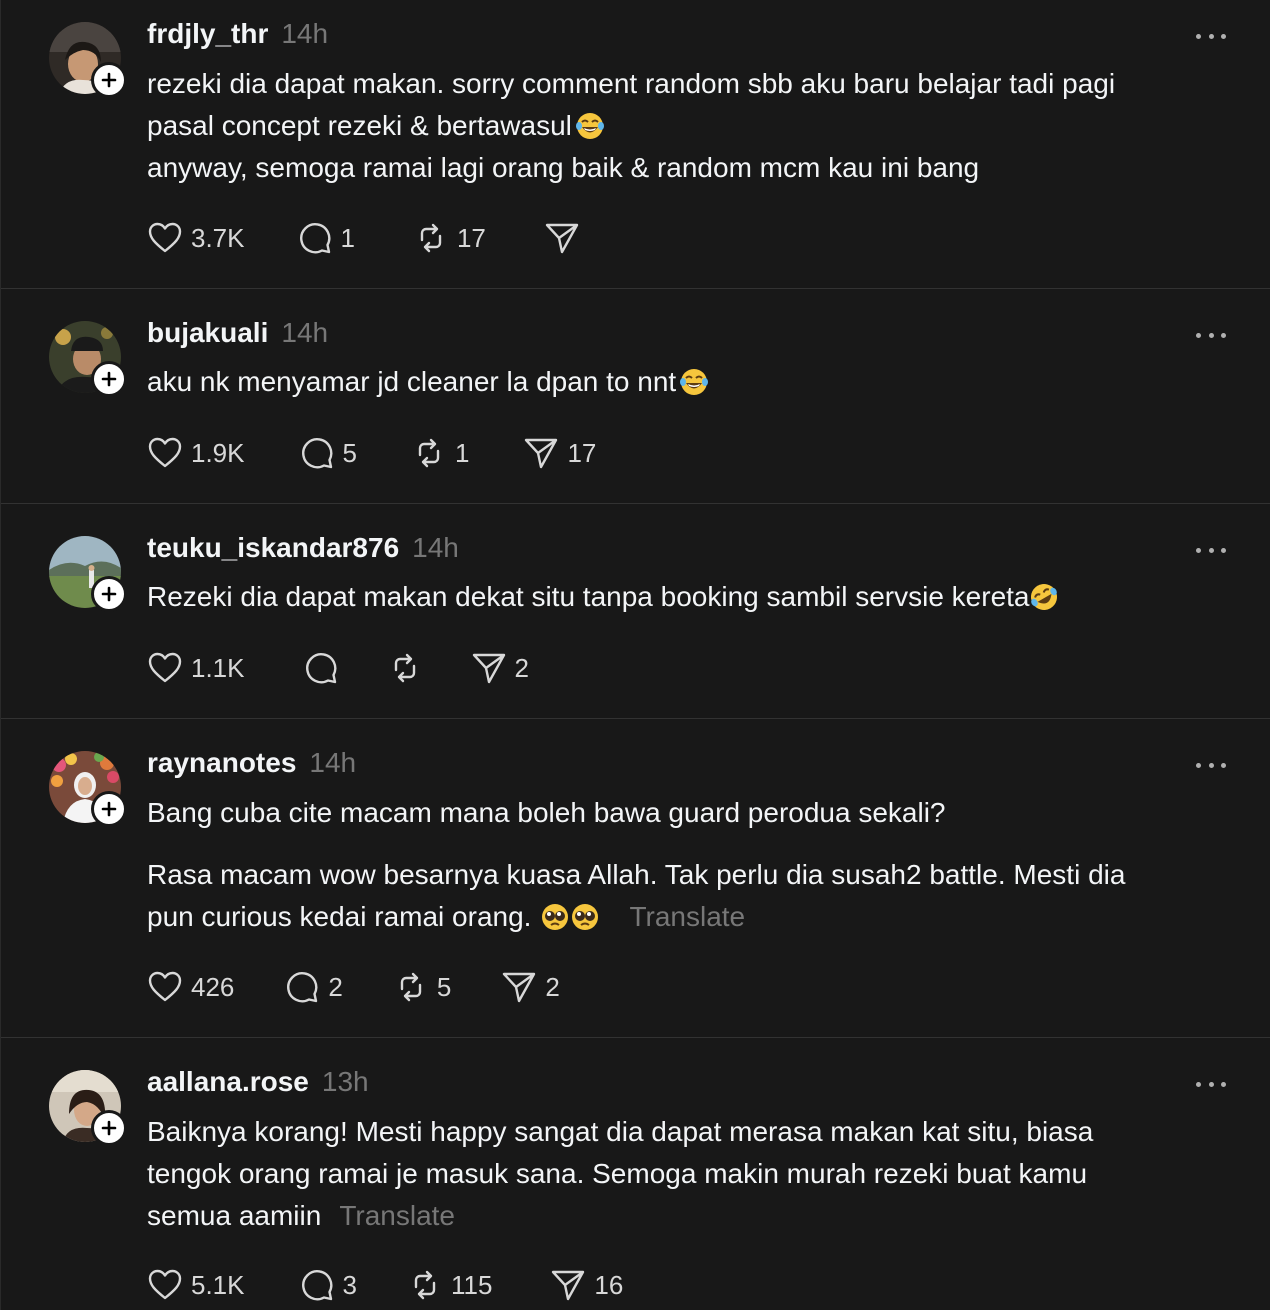  Describe the element at coordinates (371, 453) in the screenshot. I see `post-actions: 1.9K 5 1 17` at that location.